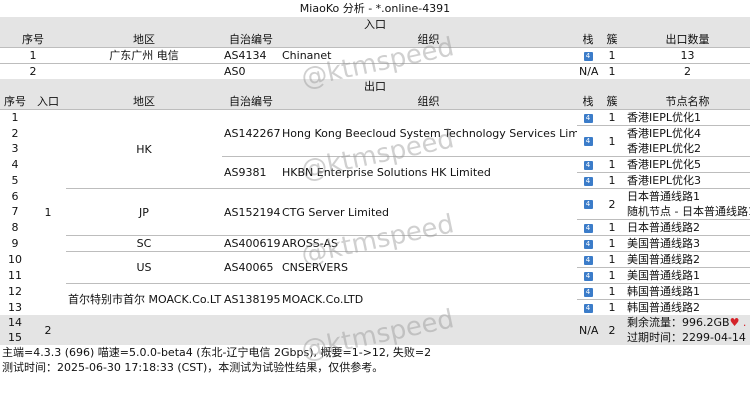 The height and width of the screenshot is (405, 750). I want to click on node-name-text: 剩余流量：996.2GB, so click(678, 322).